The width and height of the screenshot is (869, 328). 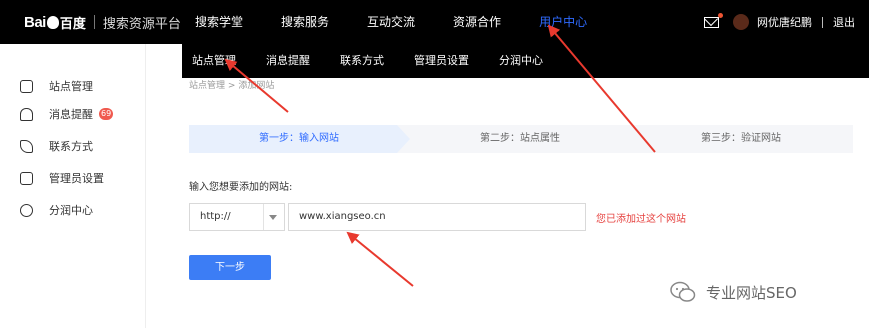 I want to click on sidebar-item-share: 分润中心, so click(x=56, y=210).